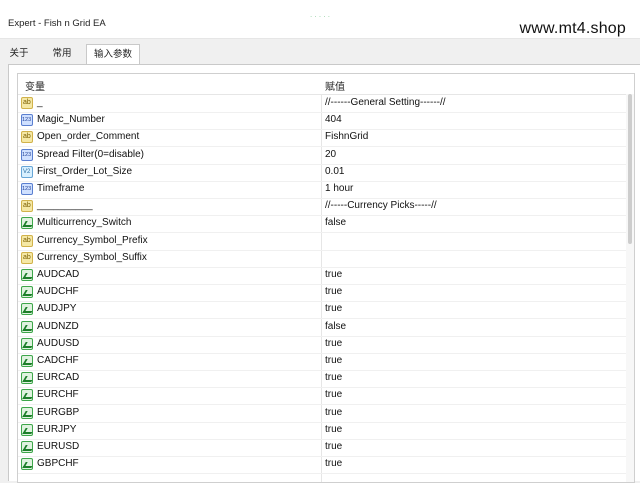  I want to click on param-name: Spread Filter(0=disable), so click(90, 154).